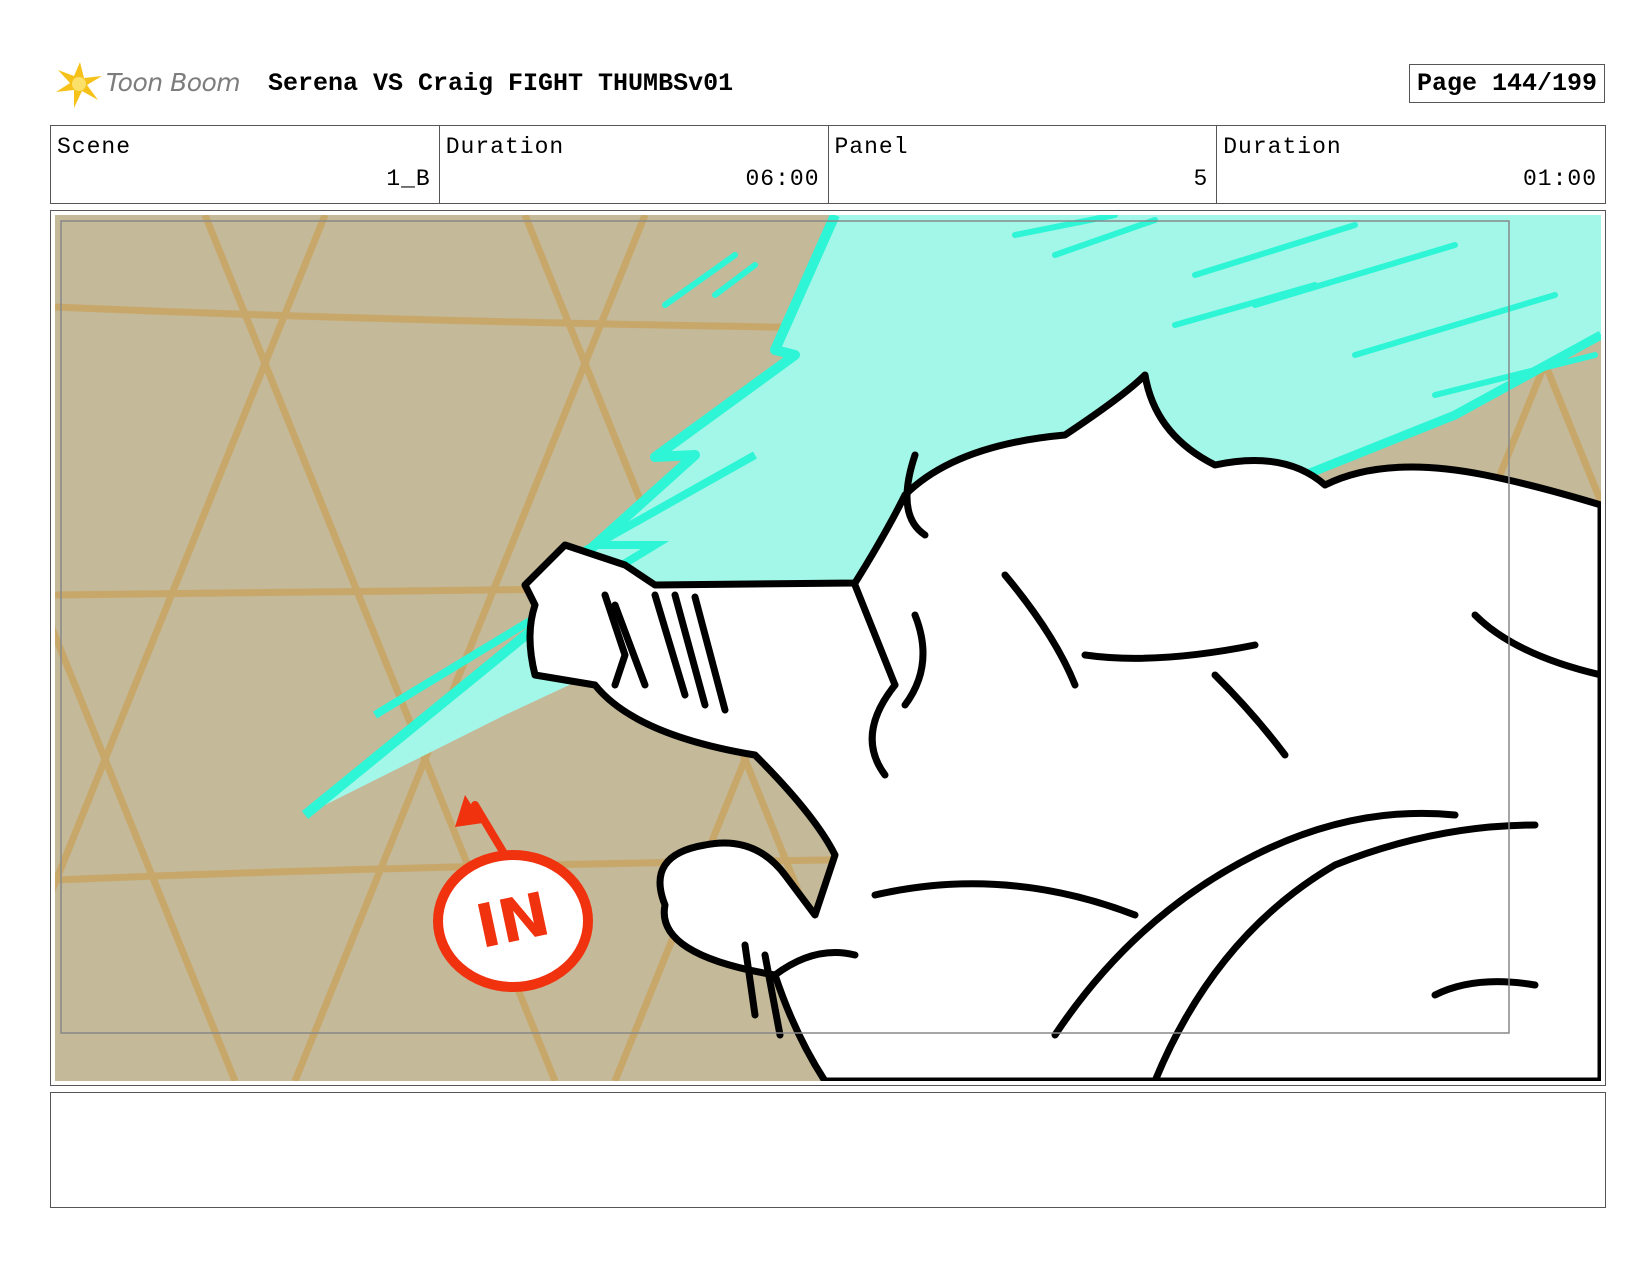 This screenshot has height=1275, width=1650. What do you see at coordinates (782, 179) in the screenshot?
I see `scene-duration-value: 06:00` at bounding box center [782, 179].